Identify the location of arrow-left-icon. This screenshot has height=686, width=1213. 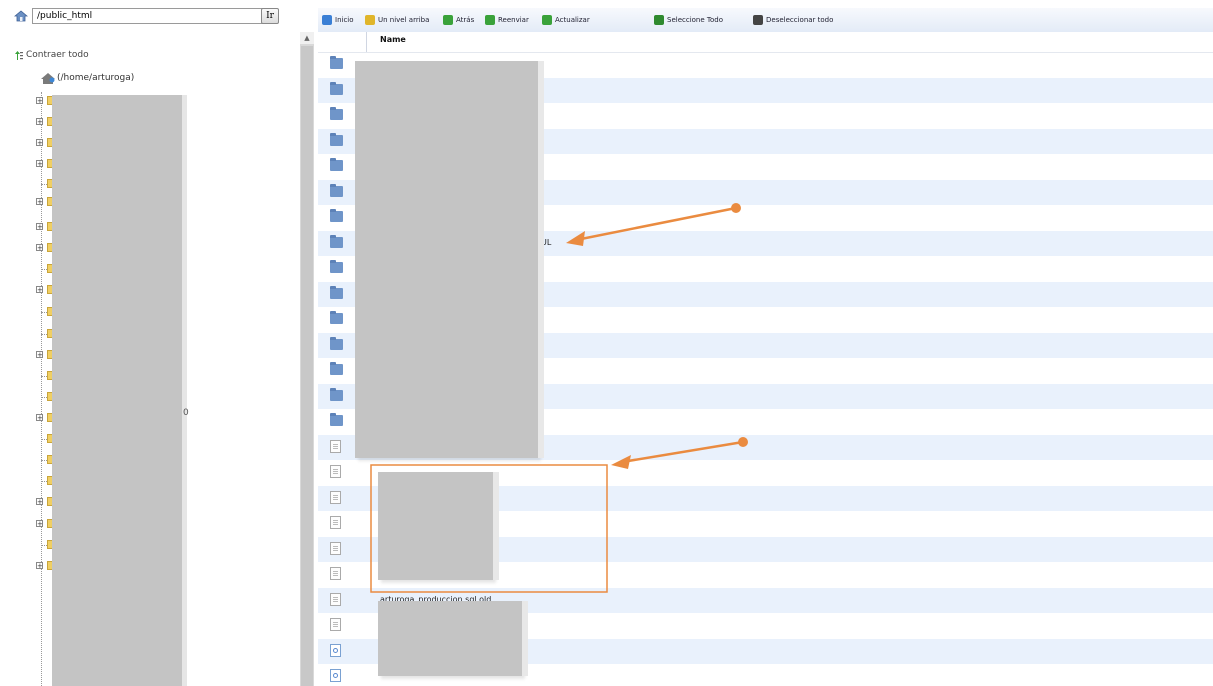
(448, 20).